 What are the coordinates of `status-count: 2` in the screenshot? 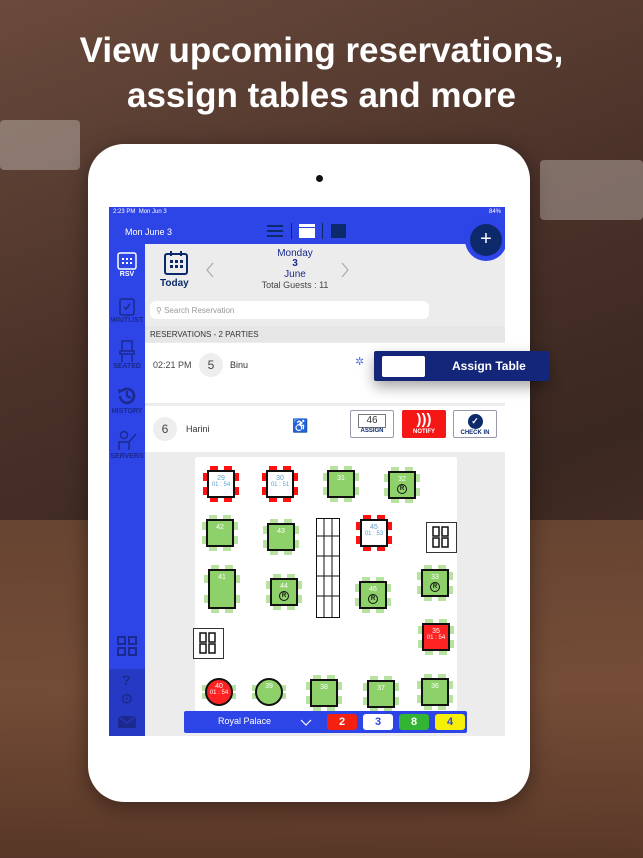 It's located at (342, 722).